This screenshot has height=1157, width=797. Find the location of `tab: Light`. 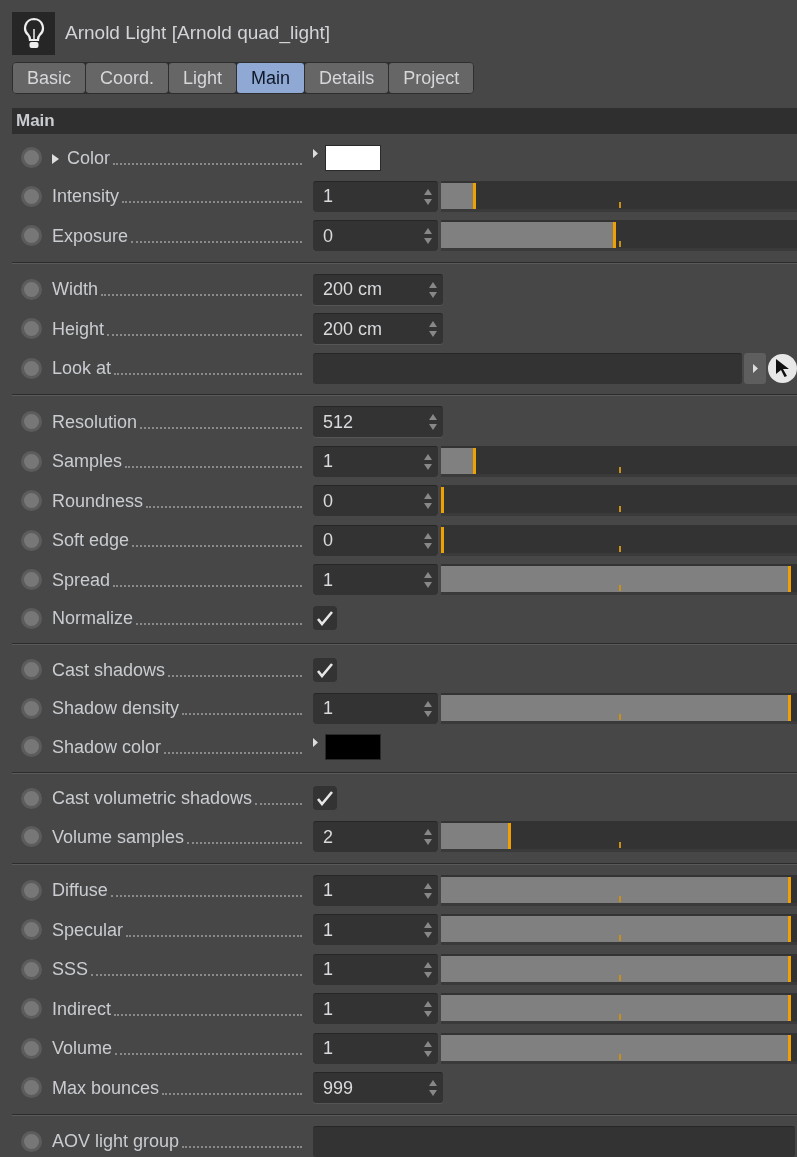

tab: Light is located at coordinates (203, 78).